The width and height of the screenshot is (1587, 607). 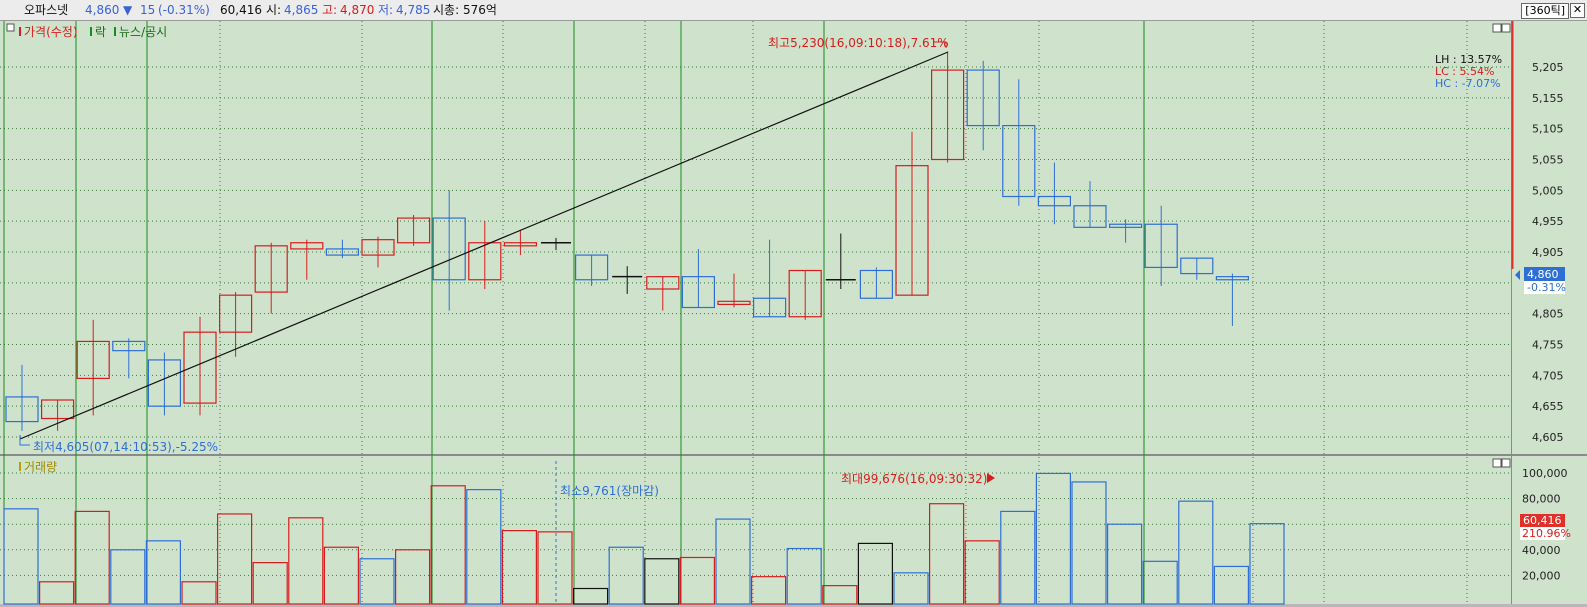 I want to click on legend-marker-price, so click(x=20, y=31).